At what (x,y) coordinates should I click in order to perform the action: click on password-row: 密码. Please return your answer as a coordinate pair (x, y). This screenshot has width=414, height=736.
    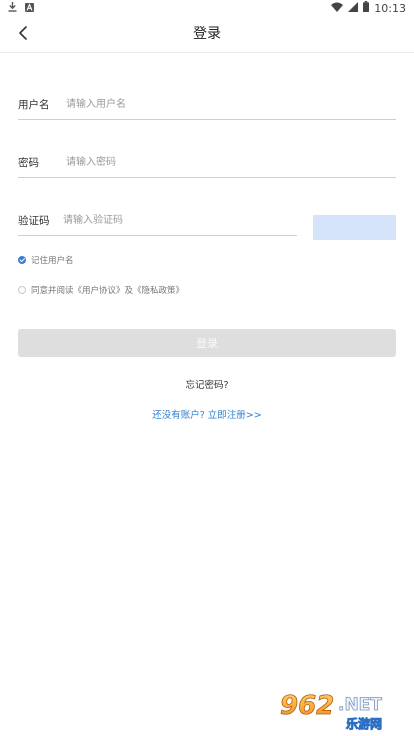
    Looking at the image, I should click on (207, 164).